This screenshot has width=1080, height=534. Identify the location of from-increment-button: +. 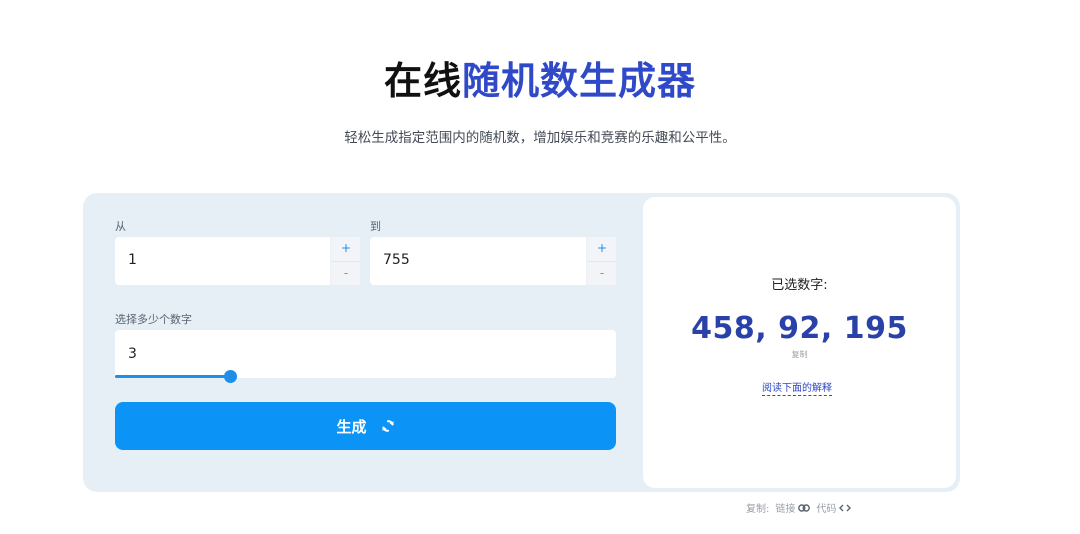
(346, 249).